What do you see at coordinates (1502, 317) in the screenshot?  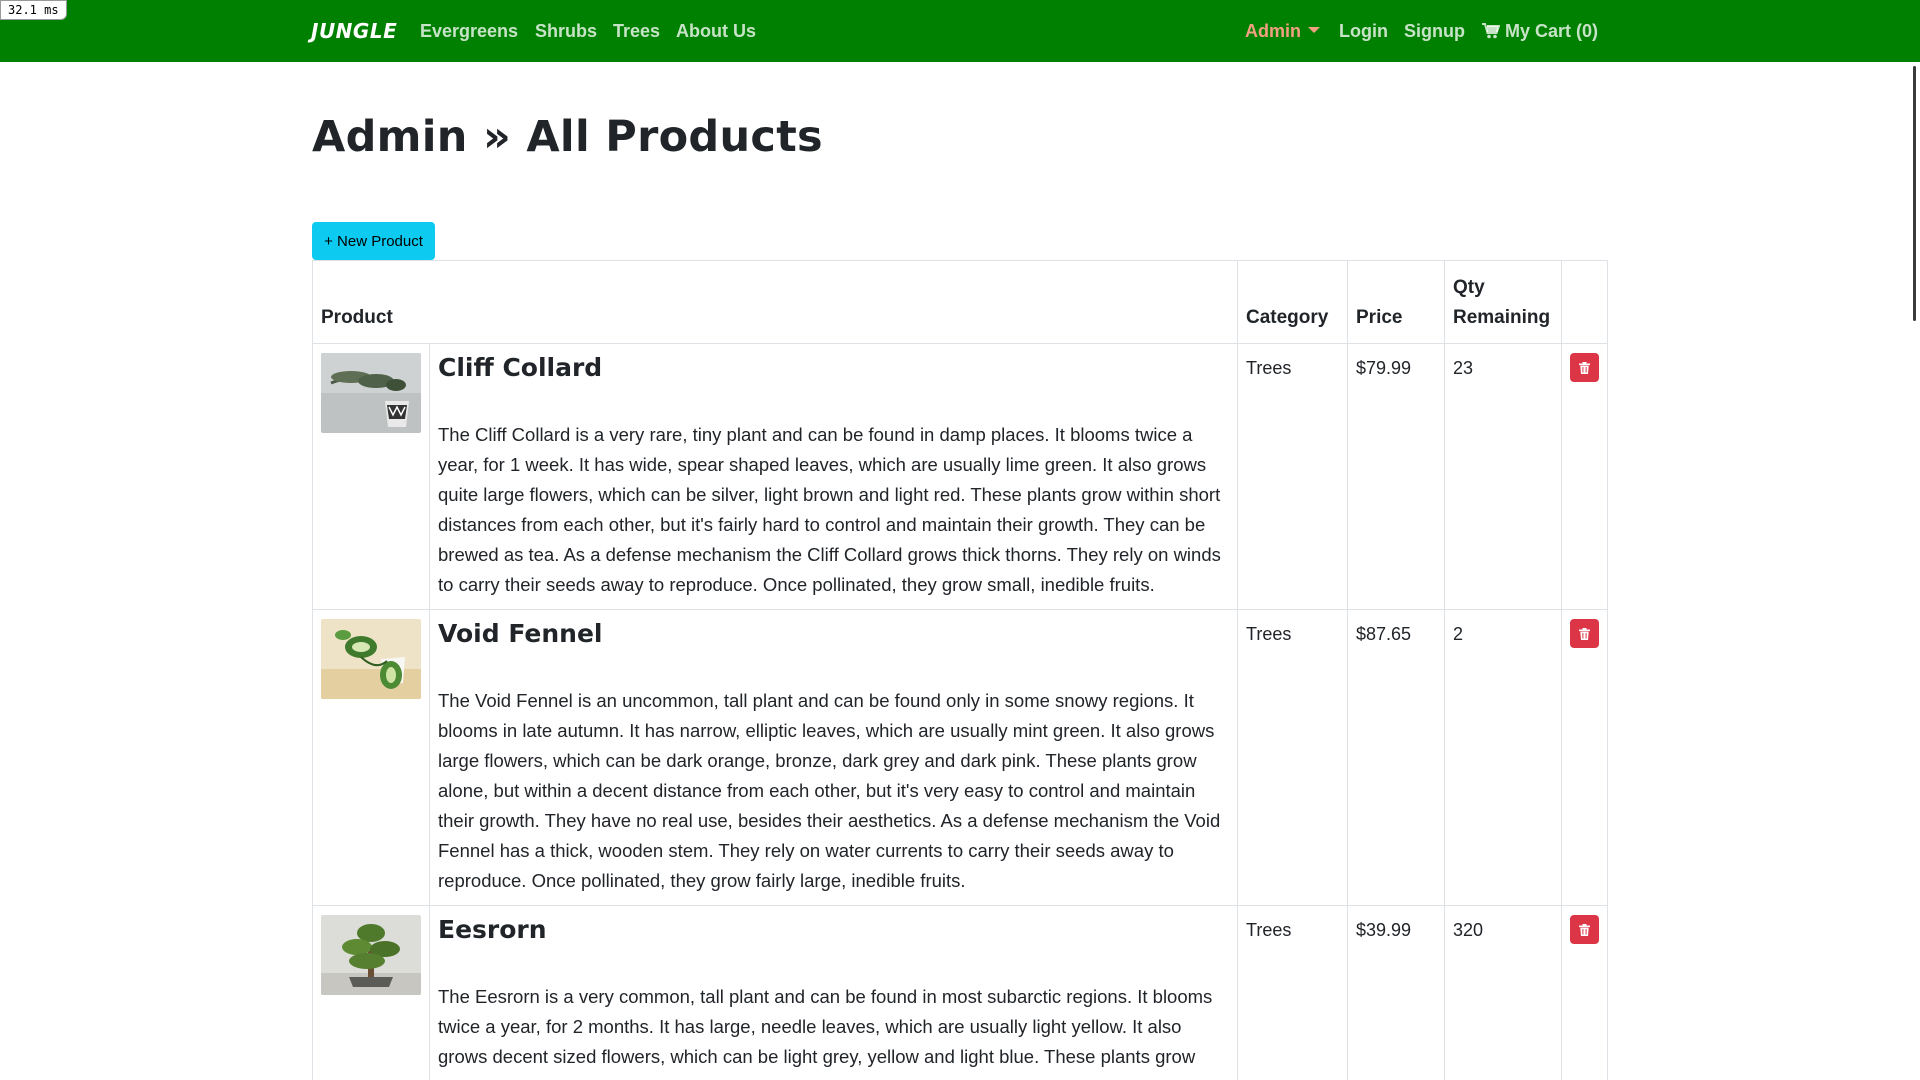 I see `header-qty-line2: Remaining` at bounding box center [1502, 317].